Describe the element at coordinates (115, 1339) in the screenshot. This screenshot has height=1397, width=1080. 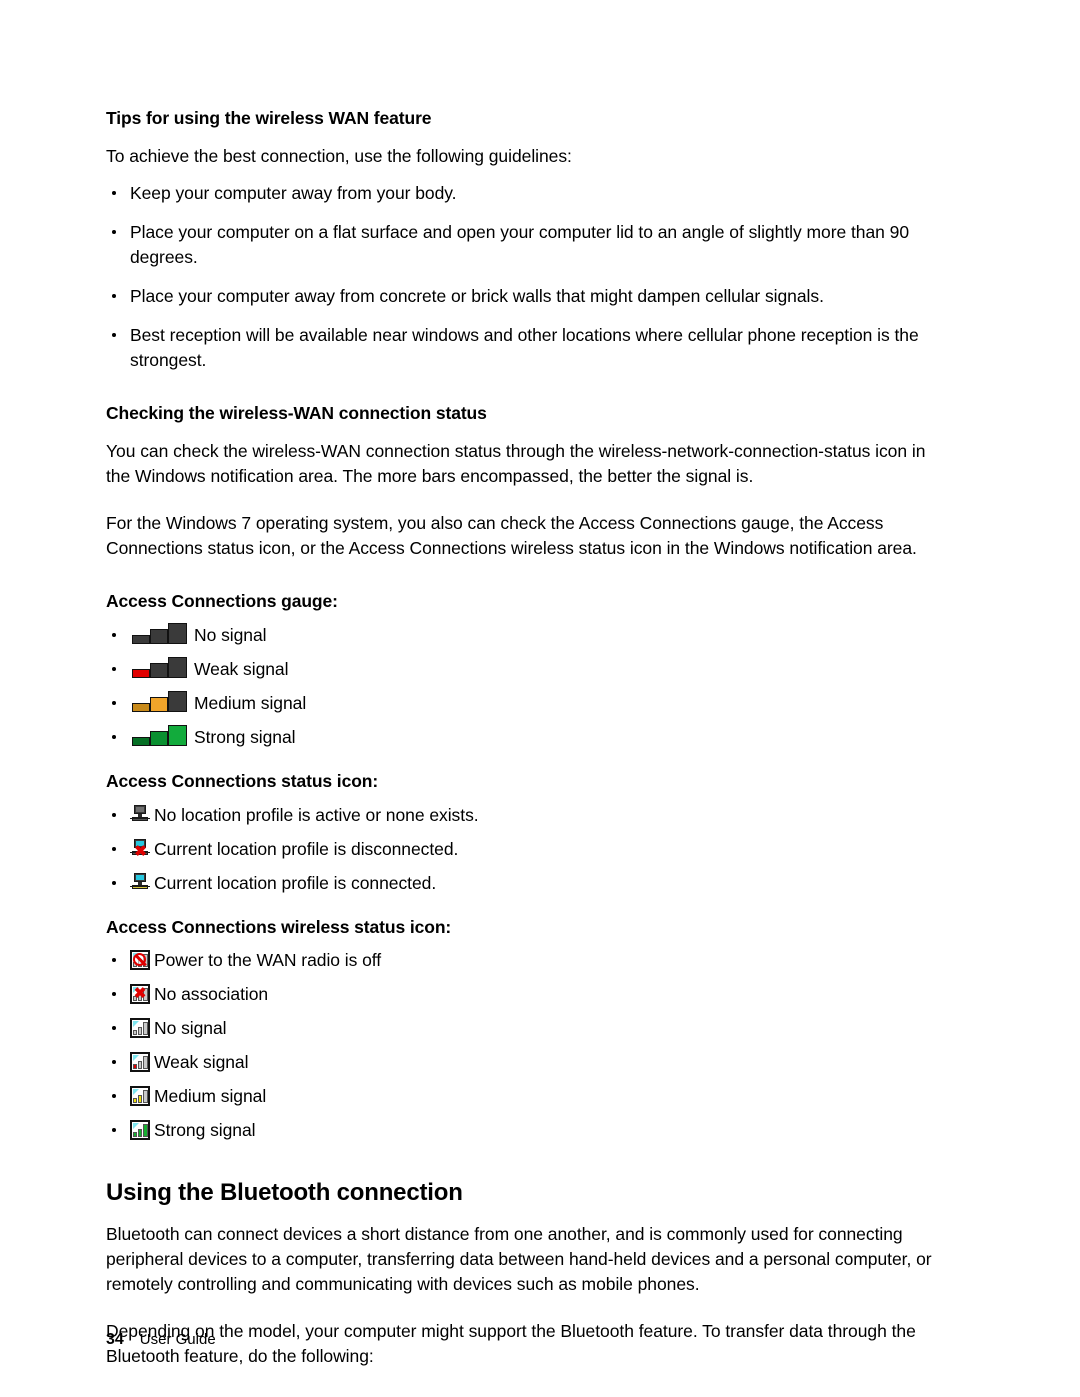
I see `page-number: 34` at that location.